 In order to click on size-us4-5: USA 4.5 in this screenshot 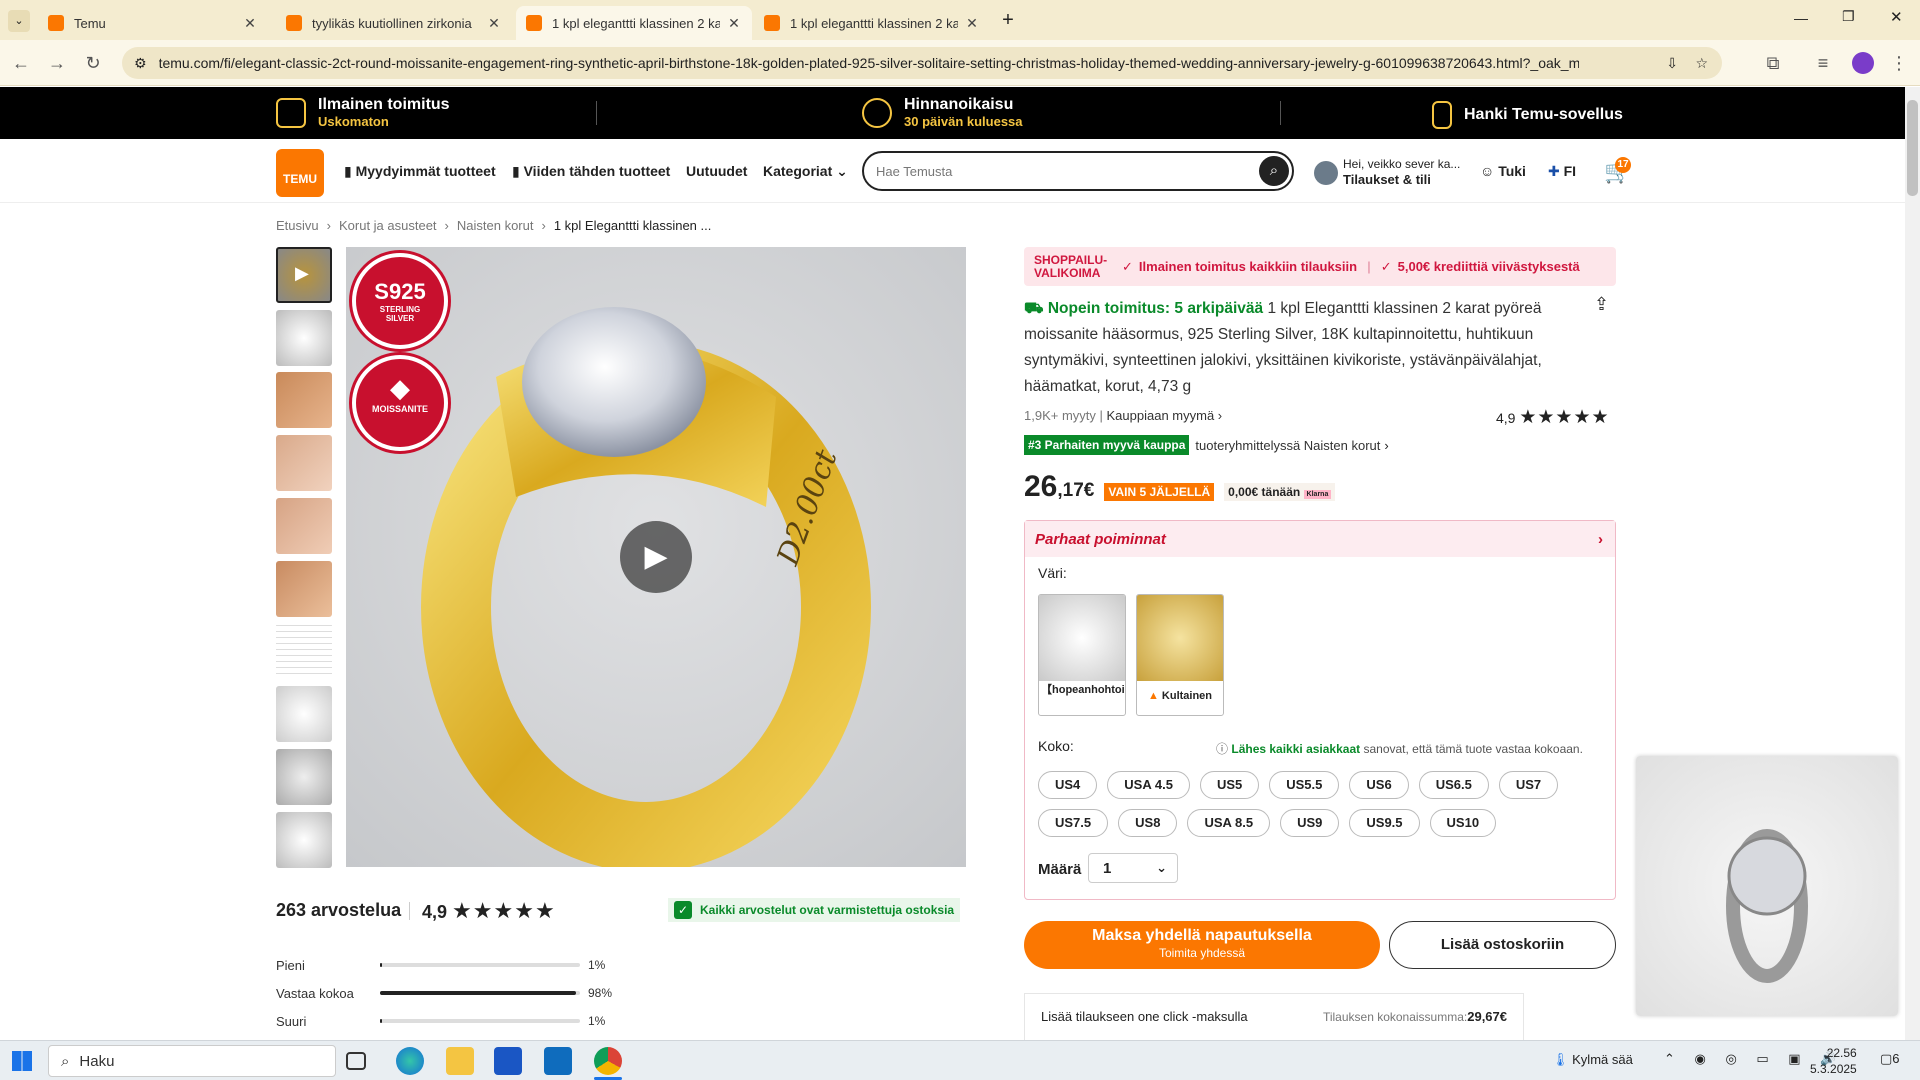, I will do `click(1148, 785)`.